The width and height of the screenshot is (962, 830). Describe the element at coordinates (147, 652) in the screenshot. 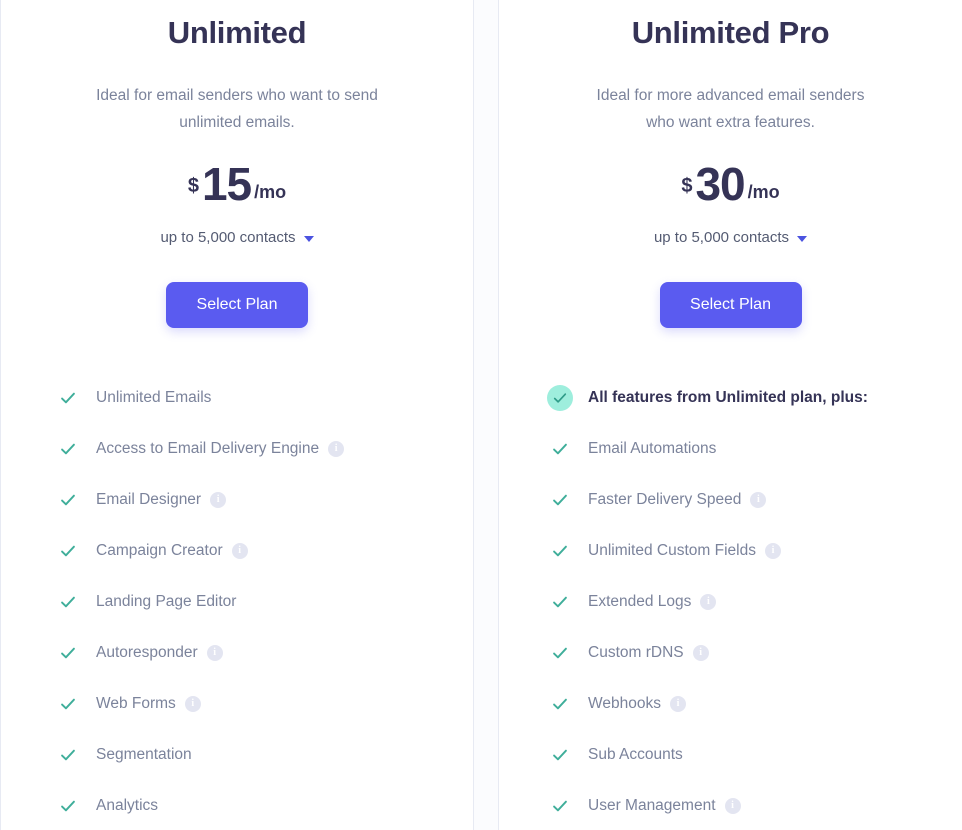

I see `feature-label: Autoresponder` at that location.